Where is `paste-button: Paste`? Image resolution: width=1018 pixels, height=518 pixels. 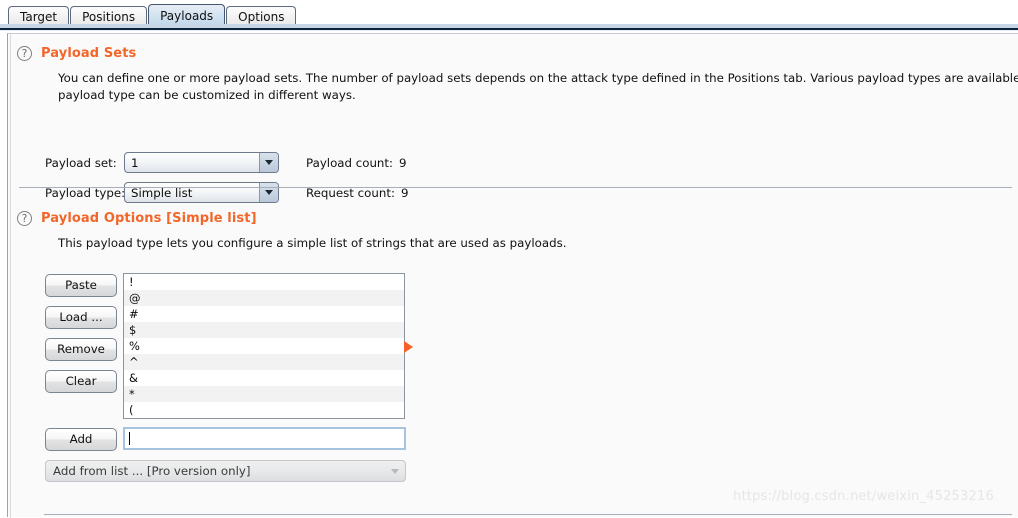
paste-button: Paste is located at coordinates (81, 285).